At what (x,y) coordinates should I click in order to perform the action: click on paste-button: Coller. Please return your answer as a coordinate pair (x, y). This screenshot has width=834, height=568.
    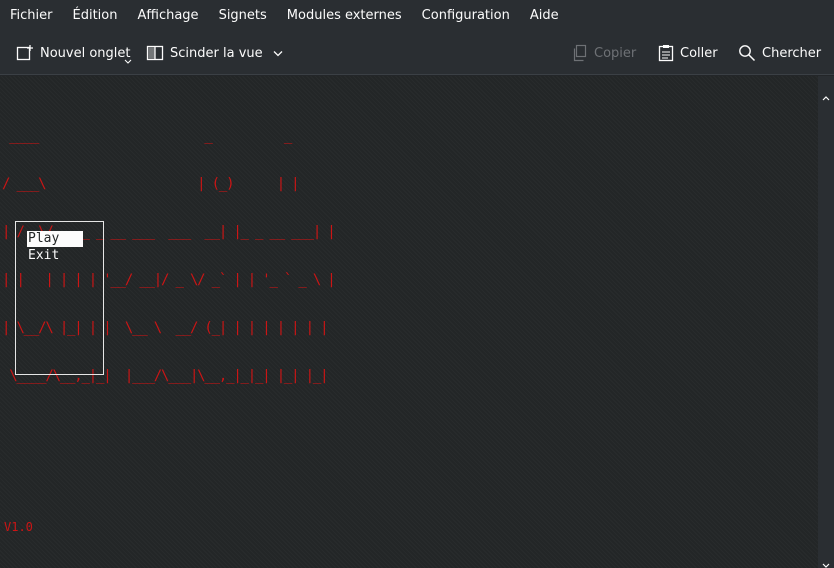
    Looking at the image, I should click on (688, 53).